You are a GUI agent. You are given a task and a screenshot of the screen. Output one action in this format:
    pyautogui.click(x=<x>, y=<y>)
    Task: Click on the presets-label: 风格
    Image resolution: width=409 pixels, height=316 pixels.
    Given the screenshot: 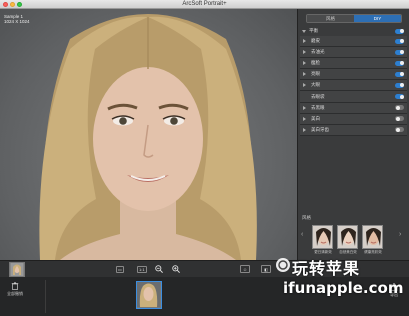 What is the action you would take?
    pyautogui.click(x=306, y=217)
    